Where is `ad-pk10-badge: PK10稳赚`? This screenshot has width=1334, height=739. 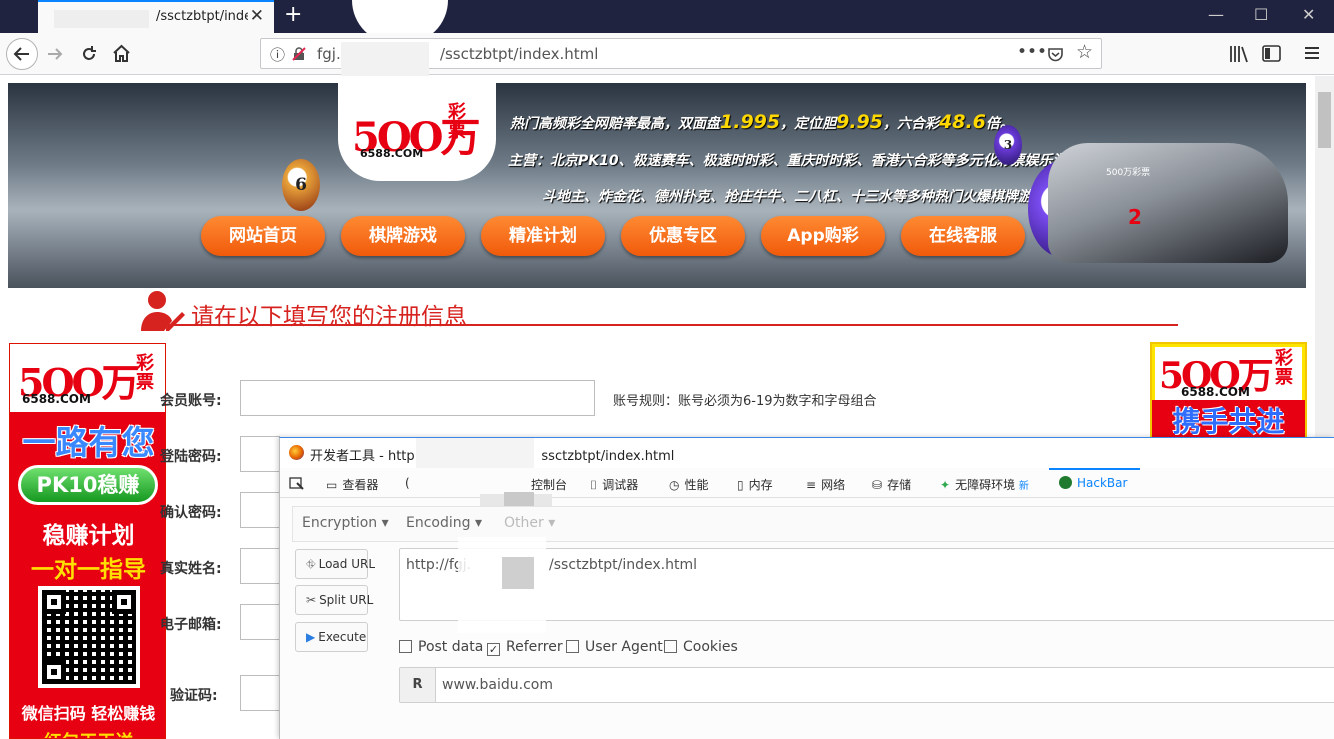
ad-pk10-badge: PK10稳赚 is located at coordinates (88, 485).